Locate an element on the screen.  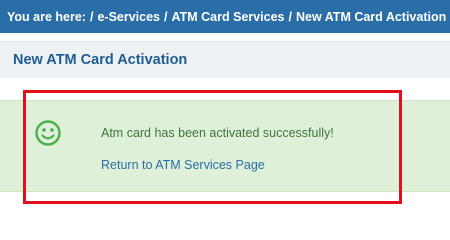
breadcrumb-prefix: You are here: is located at coordinates (46, 16).